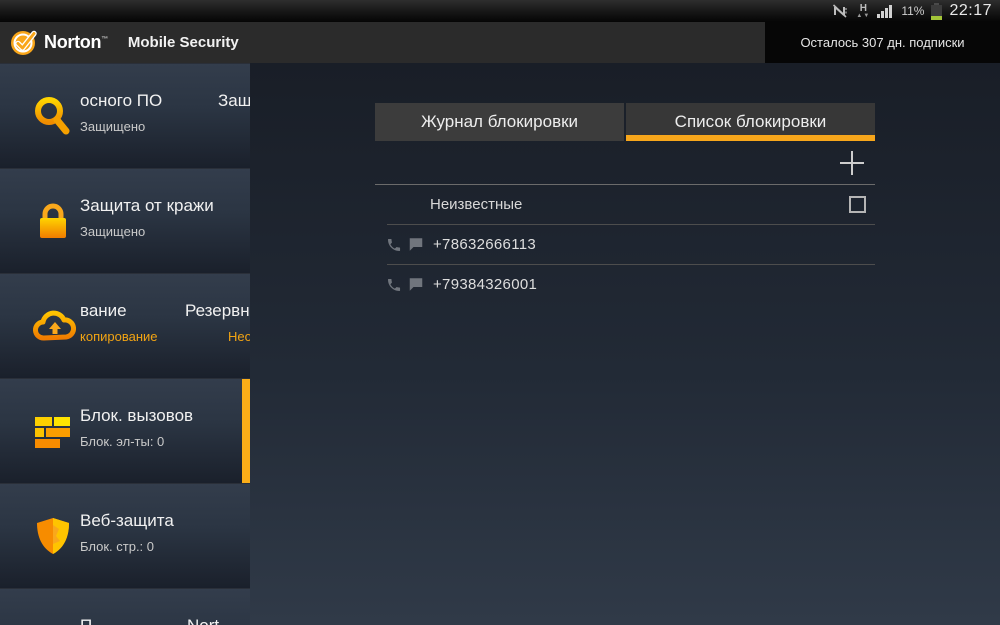 The image size is (1000, 625). What do you see at coordinates (183, 42) in the screenshot?
I see `app-title: Mobile Security` at bounding box center [183, 42].